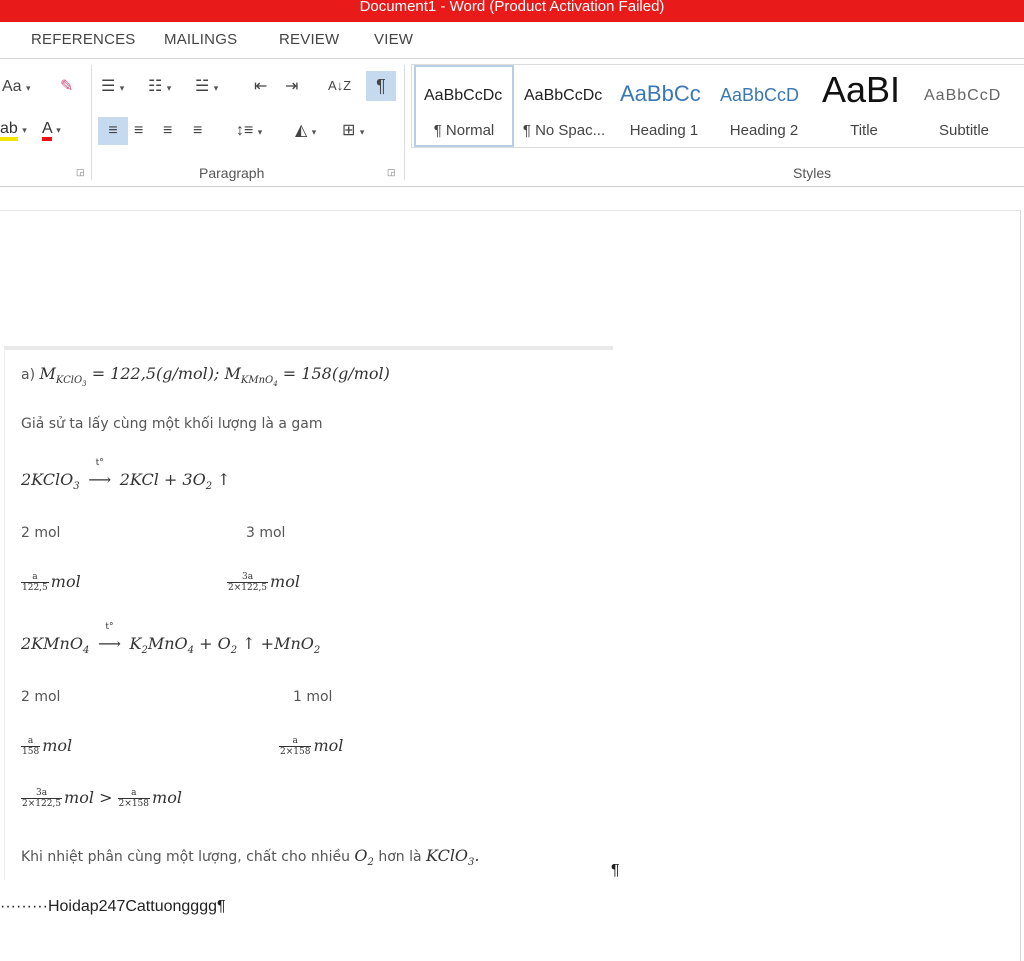 This screenshot has width=1024, height=961. I want to click on tab-mailings: MAILINGS, so click(200, 39).